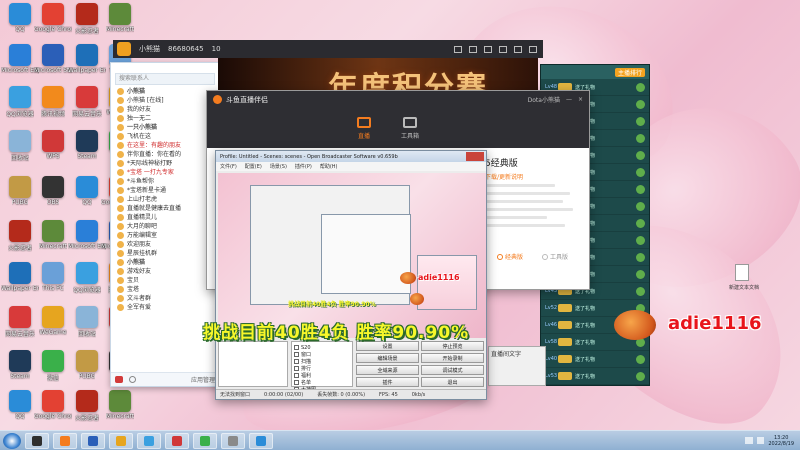 Image resolution: width=800 pixels, height=450 pixels. Describe the element at coordinates (165, 244) in the screenshot. I see `qq-contact-row: 欢迎朋友` at that location.